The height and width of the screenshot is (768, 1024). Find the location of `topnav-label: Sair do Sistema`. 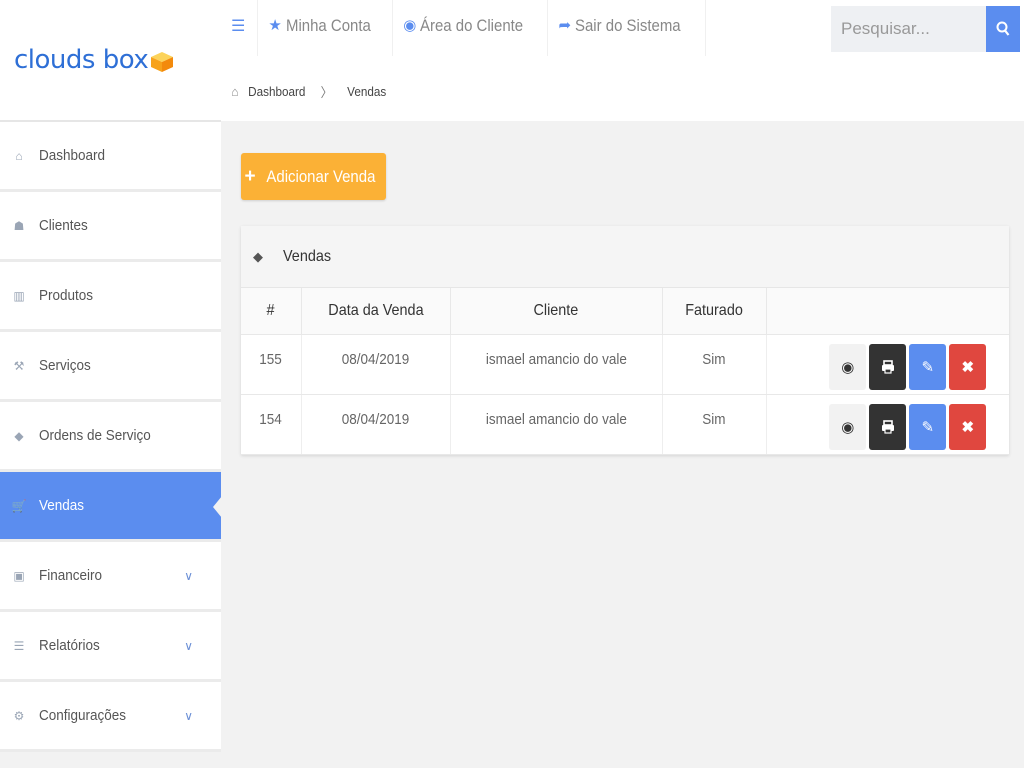

topnav-label: Sair do Sistema is located at coordinates (628, 25).